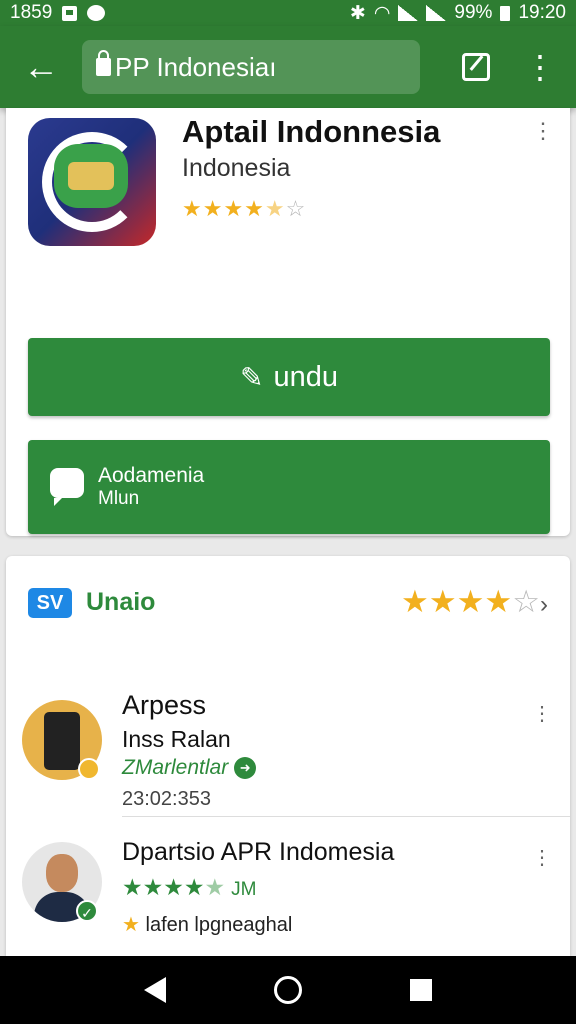  I want to click on nav-back-icon, so click(155, 990).